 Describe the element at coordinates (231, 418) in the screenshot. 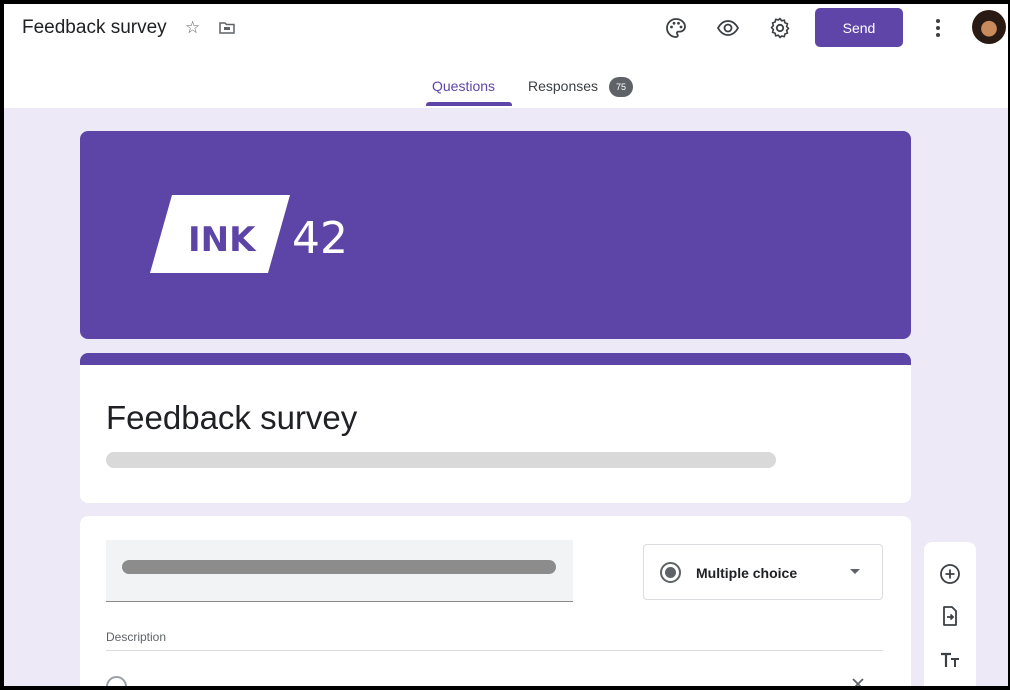

I see `form-title: Feedback survey` at that location.